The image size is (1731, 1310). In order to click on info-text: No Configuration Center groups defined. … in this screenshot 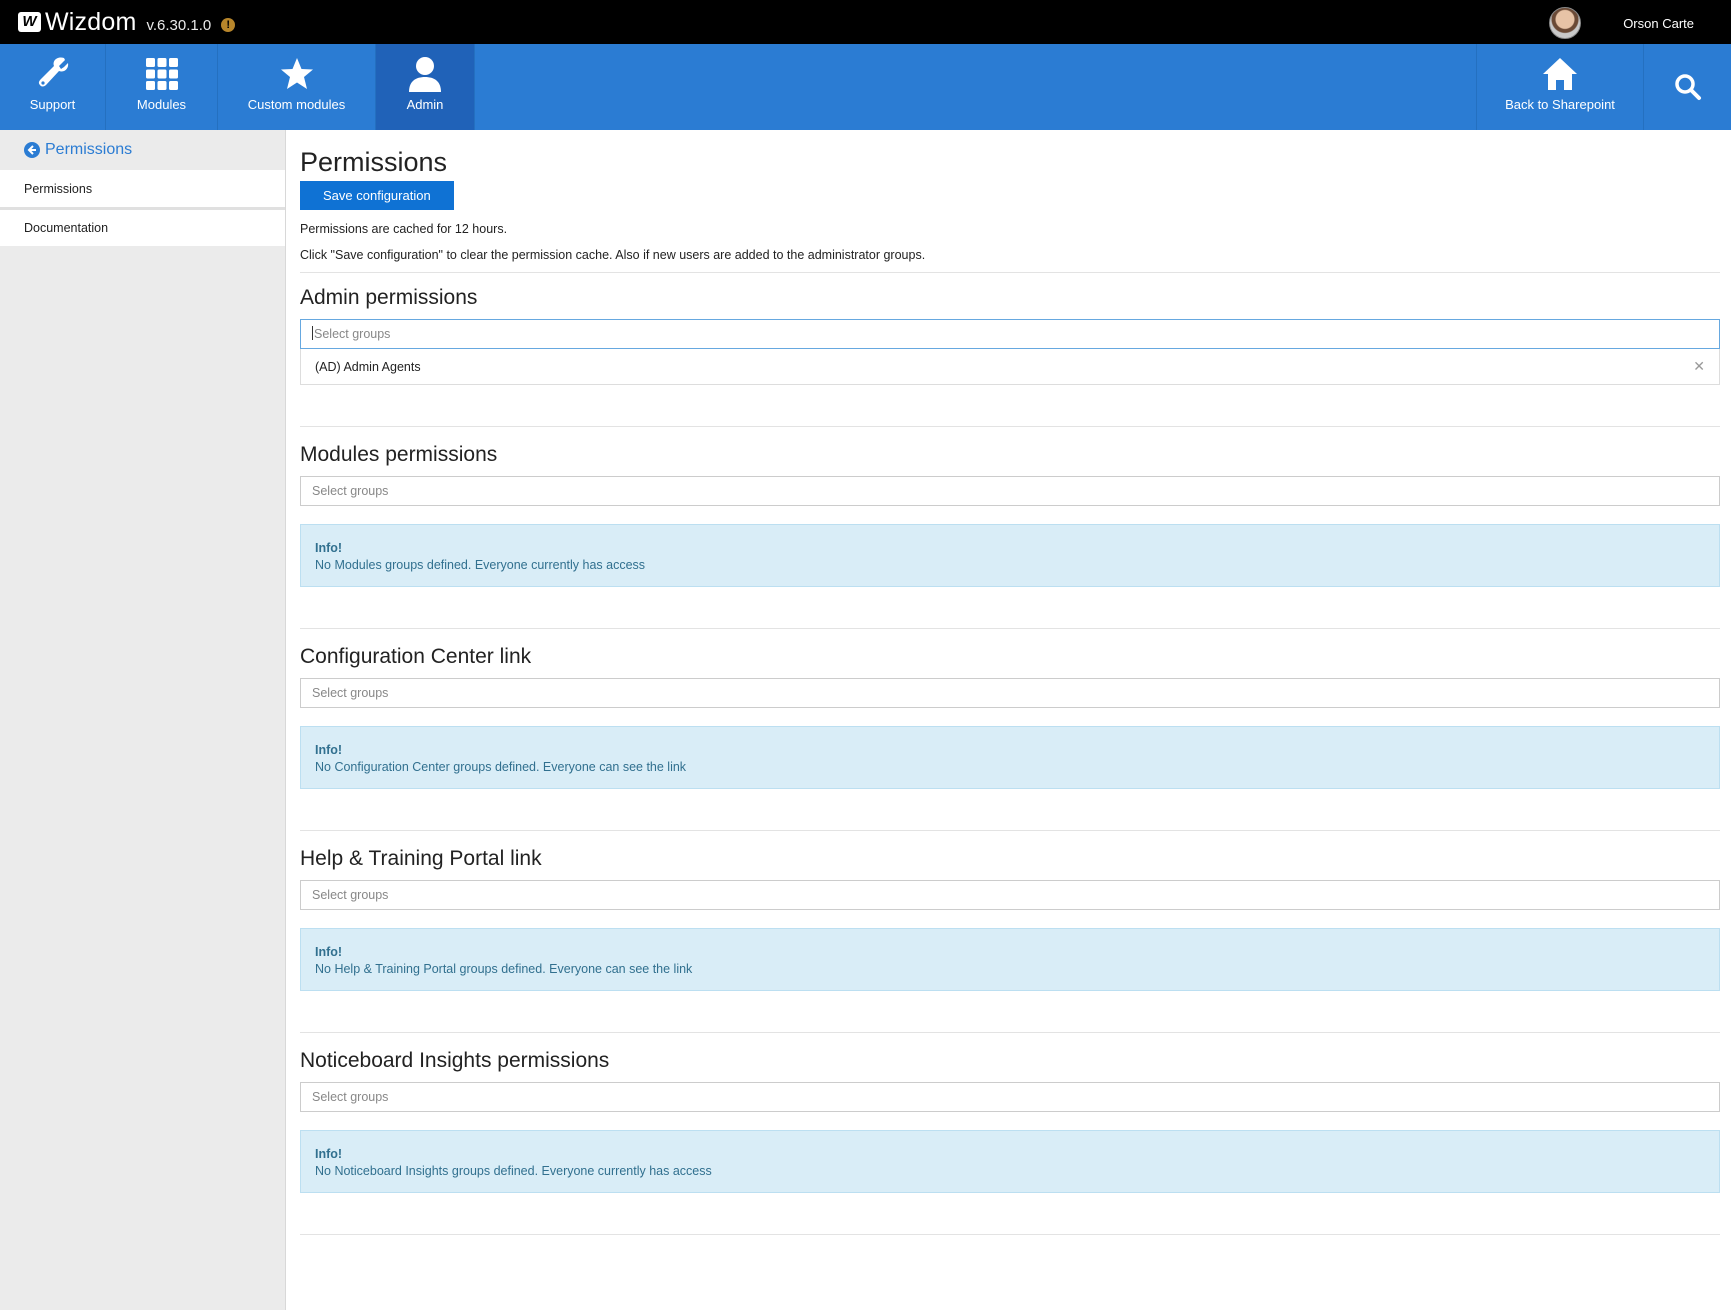, I will do `click(501, 767)`.